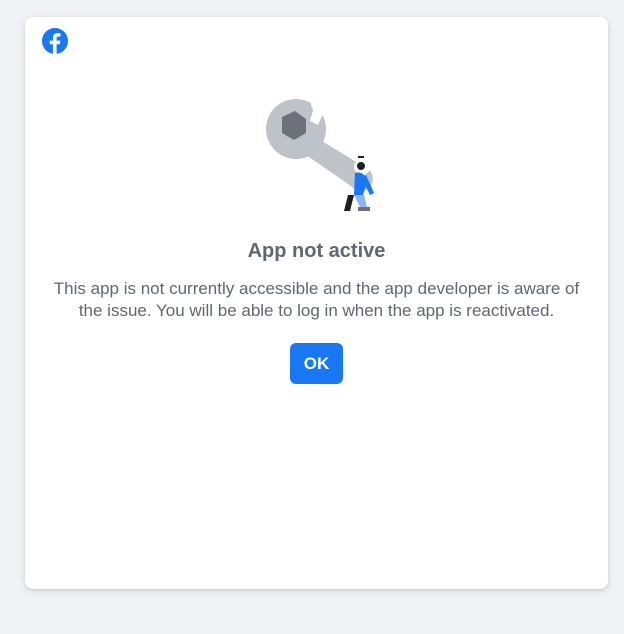 The image size is (624, 634). I want to click on dialog-title: App not active, so click(316, 251).